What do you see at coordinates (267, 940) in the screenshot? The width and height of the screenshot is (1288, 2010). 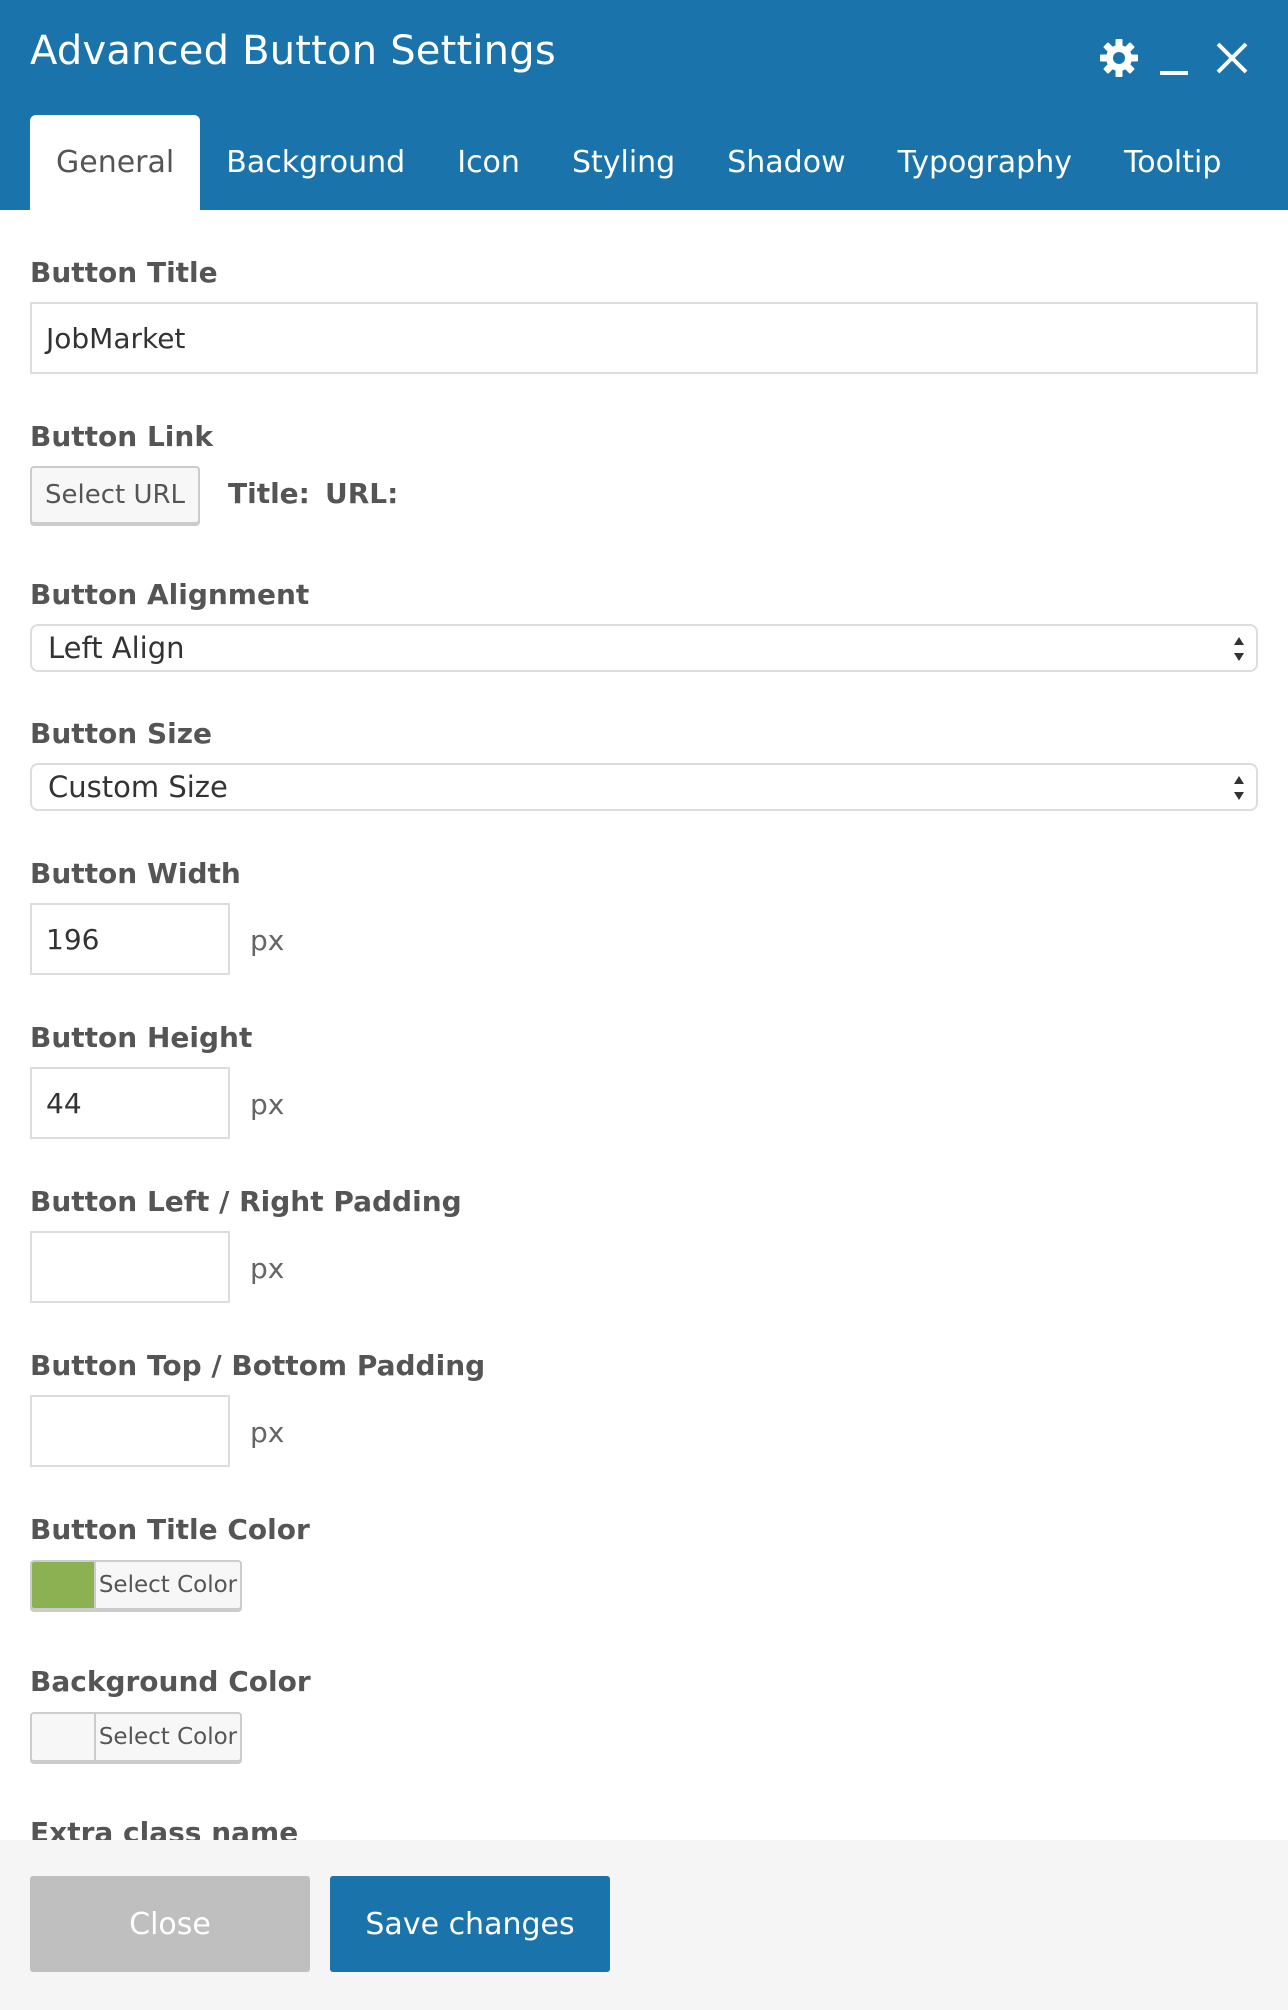 I see `button-width-unit: px` at bounding box center [267, 940].